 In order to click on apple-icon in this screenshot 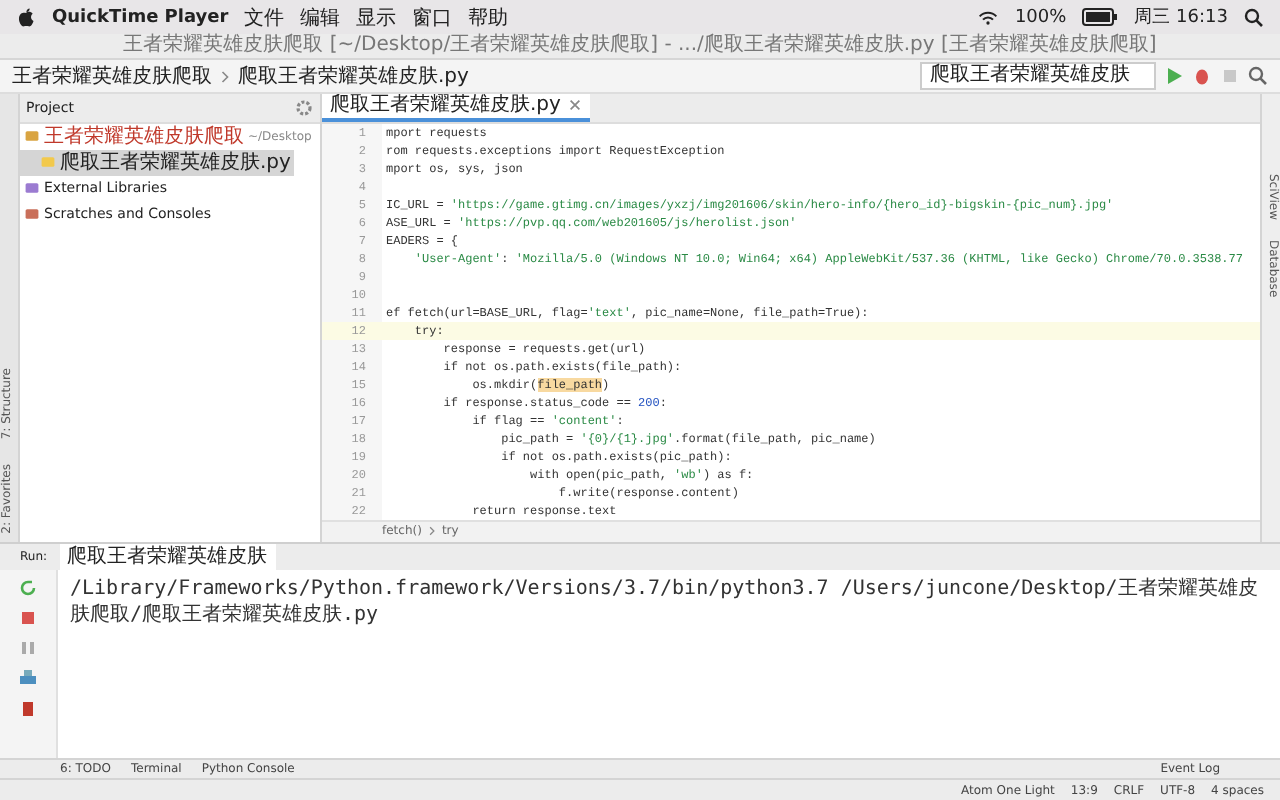, I will do `click(26, 17)`.